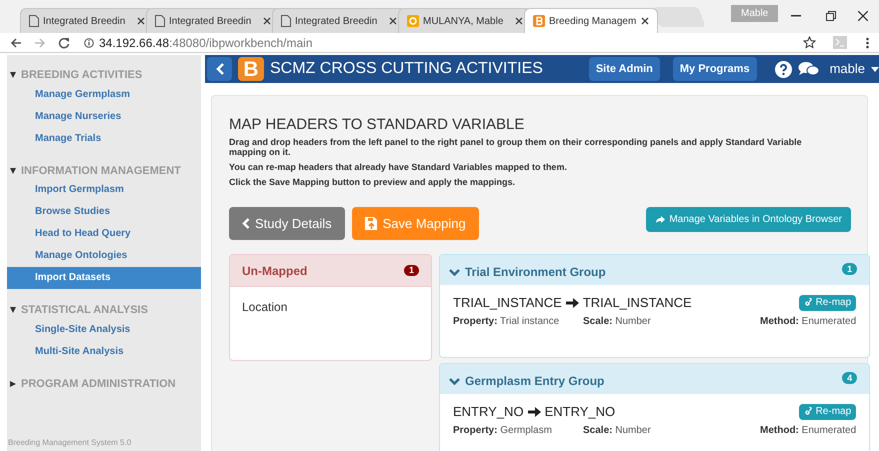  I want to click on sidebar-link: Single-Site Analysis, so click(104, 329).